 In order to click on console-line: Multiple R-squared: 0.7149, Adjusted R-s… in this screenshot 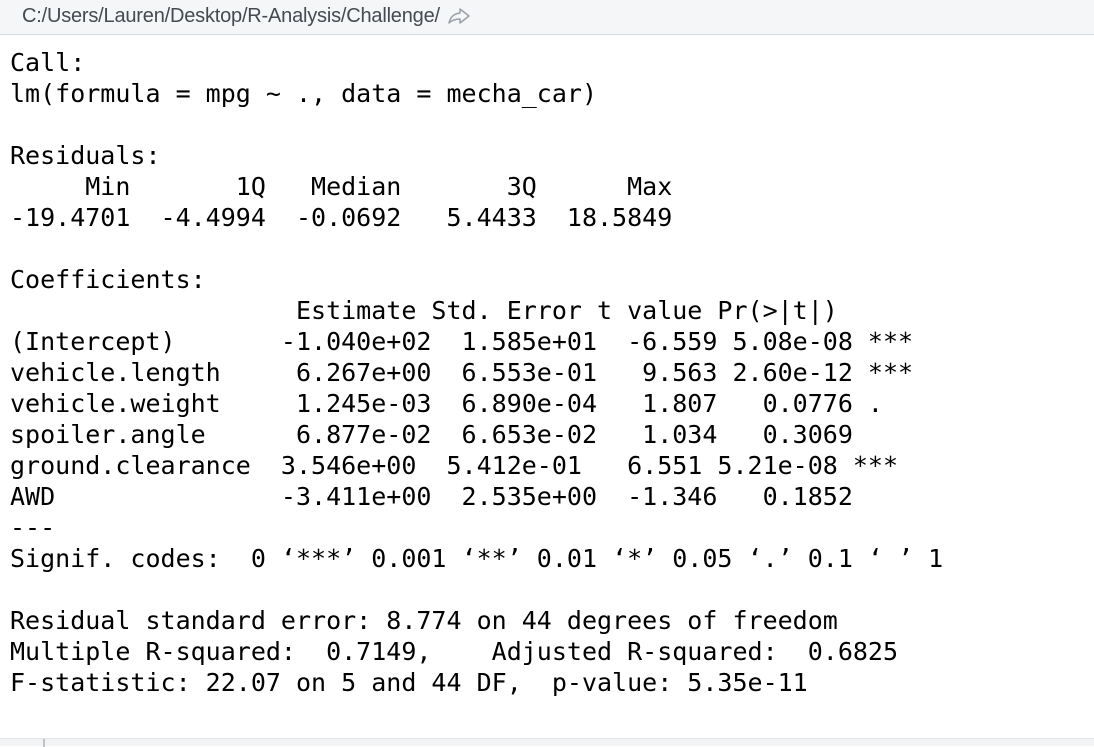, I will do `click(462, 651)`.